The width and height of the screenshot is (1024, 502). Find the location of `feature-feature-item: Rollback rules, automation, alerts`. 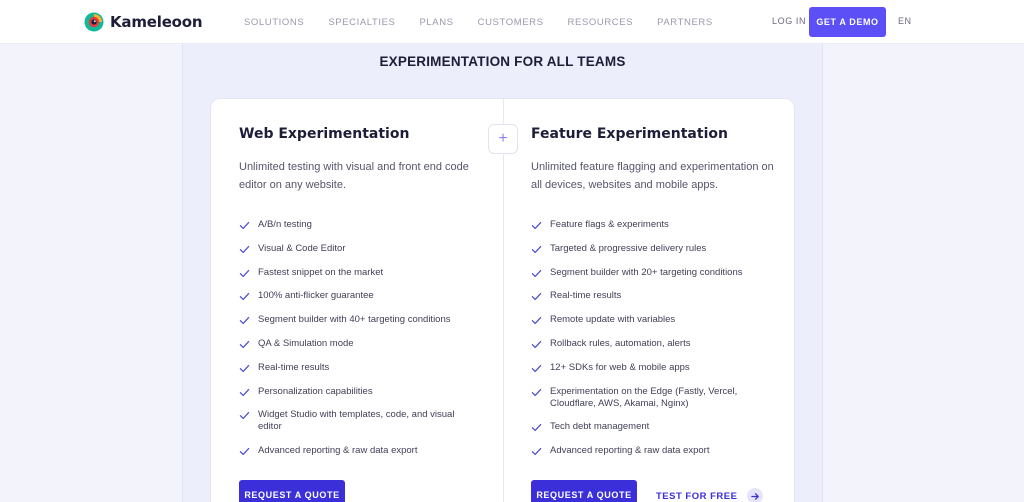

feature-feature-item: Rollback rules, automation, alerts is located at coordinates (651, 344).